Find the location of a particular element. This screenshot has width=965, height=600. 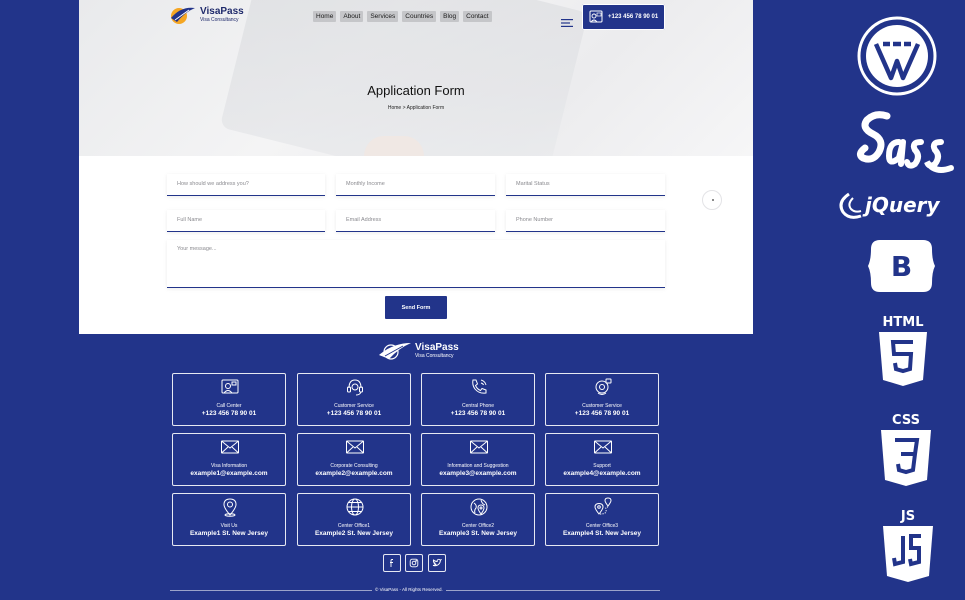

contact-card-call-center: Call Center +123 456 78 90 01 is located at coordinates (229, 399).